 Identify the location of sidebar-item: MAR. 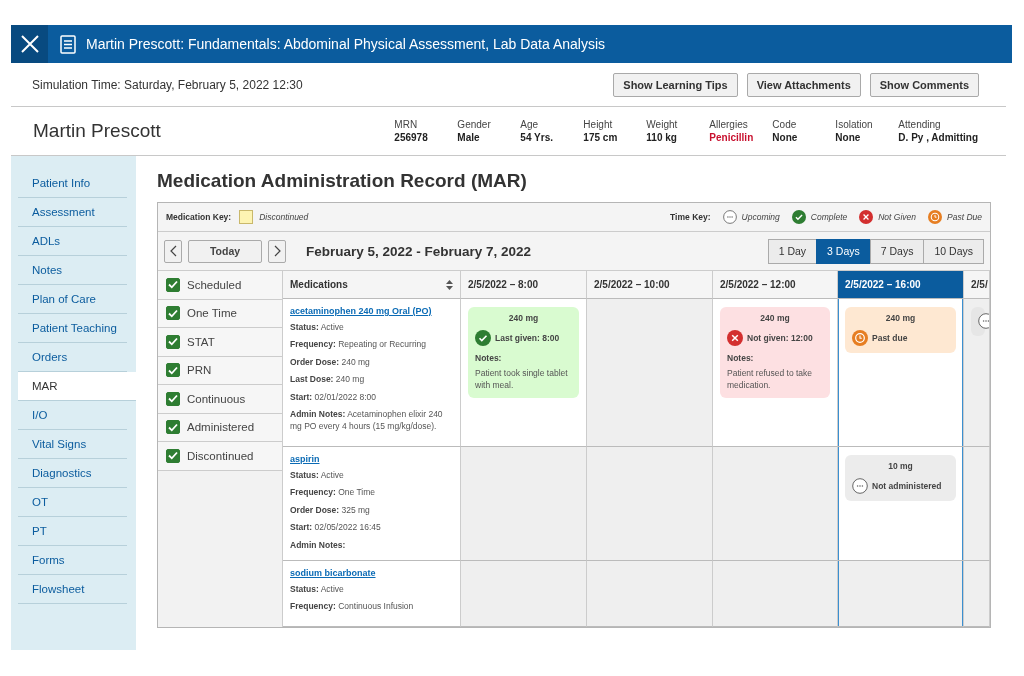
(77, 386).